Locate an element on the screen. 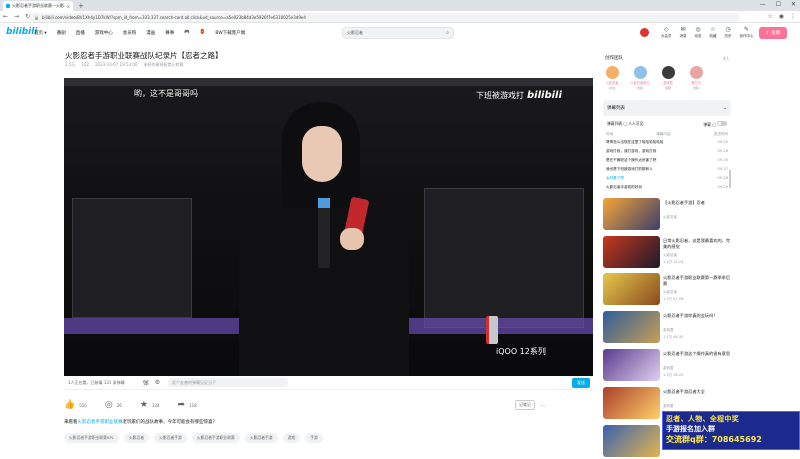  like-button: 👍 516 is located at coordinates (75, 405).